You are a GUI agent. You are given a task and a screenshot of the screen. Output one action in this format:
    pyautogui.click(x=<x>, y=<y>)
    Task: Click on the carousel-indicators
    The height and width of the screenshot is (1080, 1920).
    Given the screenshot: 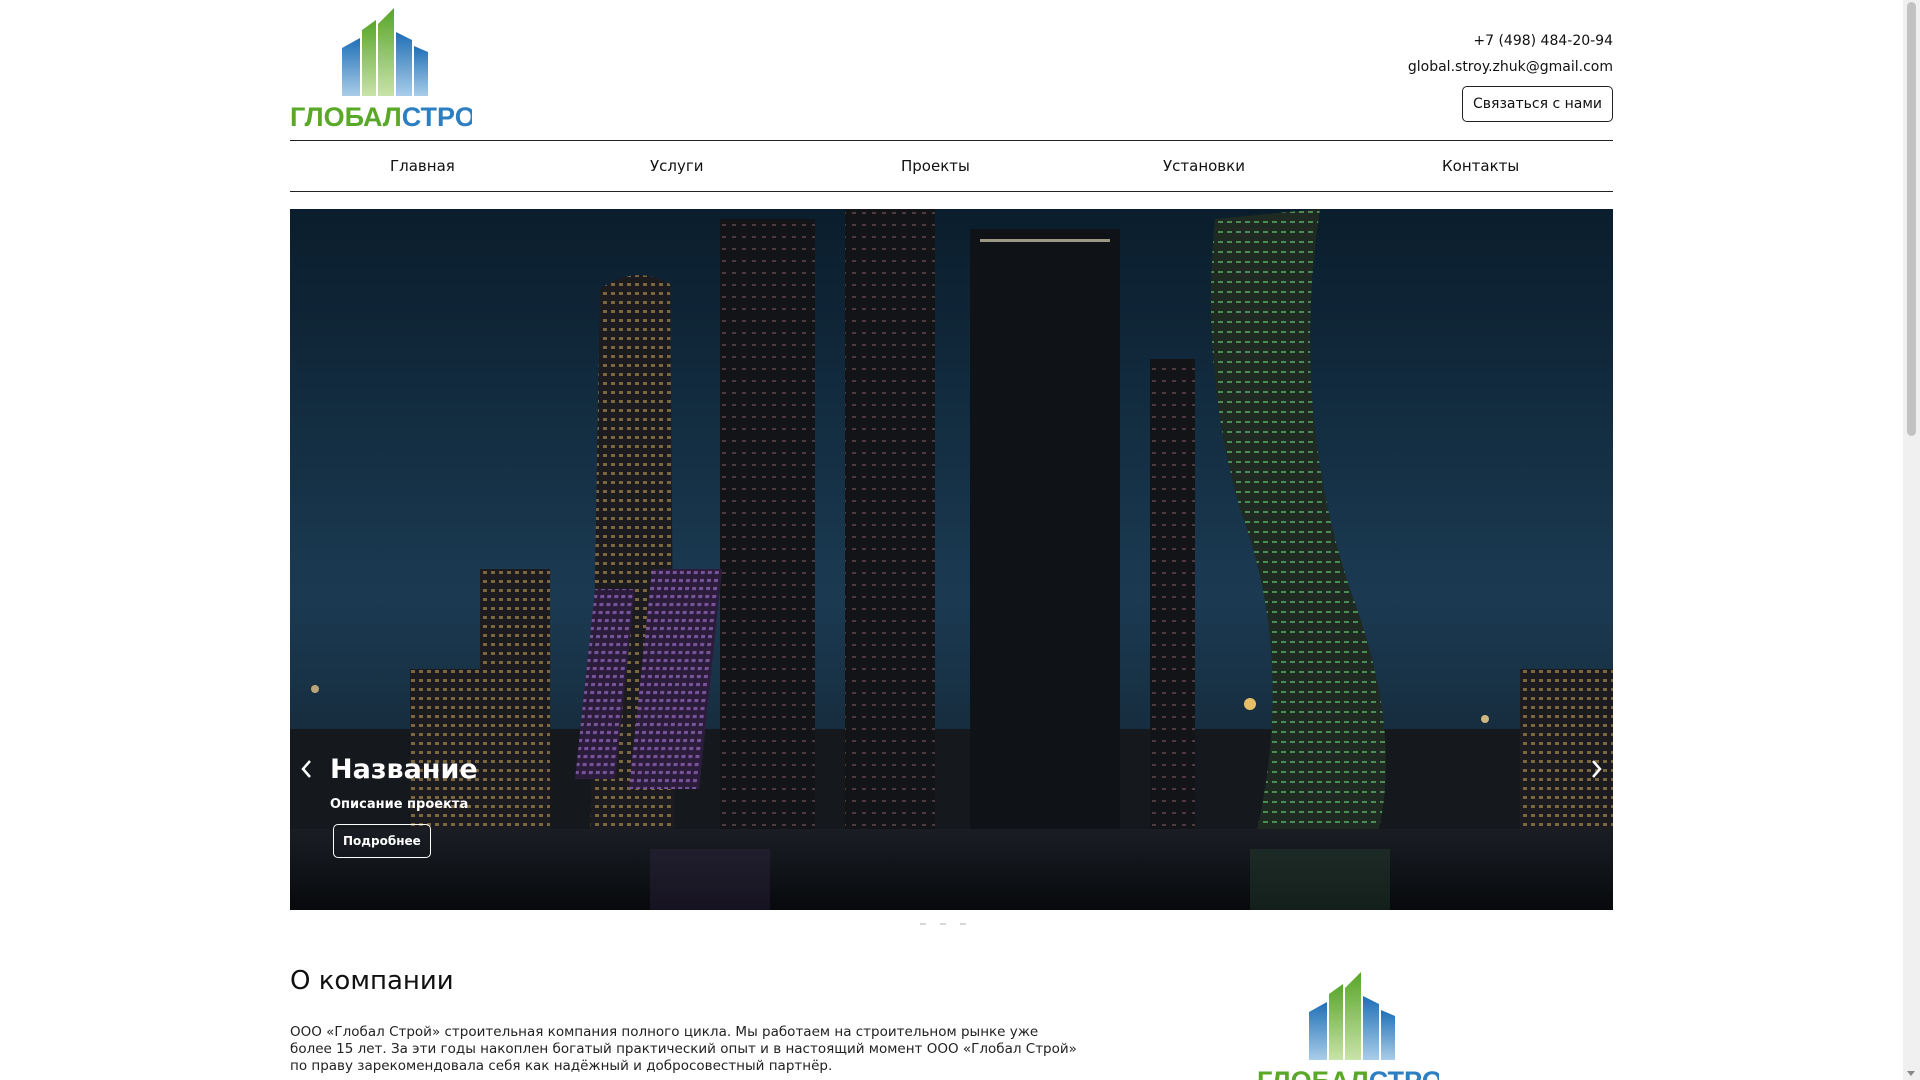 What is the action you would take?
    pyautogui.click(x=943, y=924)
    